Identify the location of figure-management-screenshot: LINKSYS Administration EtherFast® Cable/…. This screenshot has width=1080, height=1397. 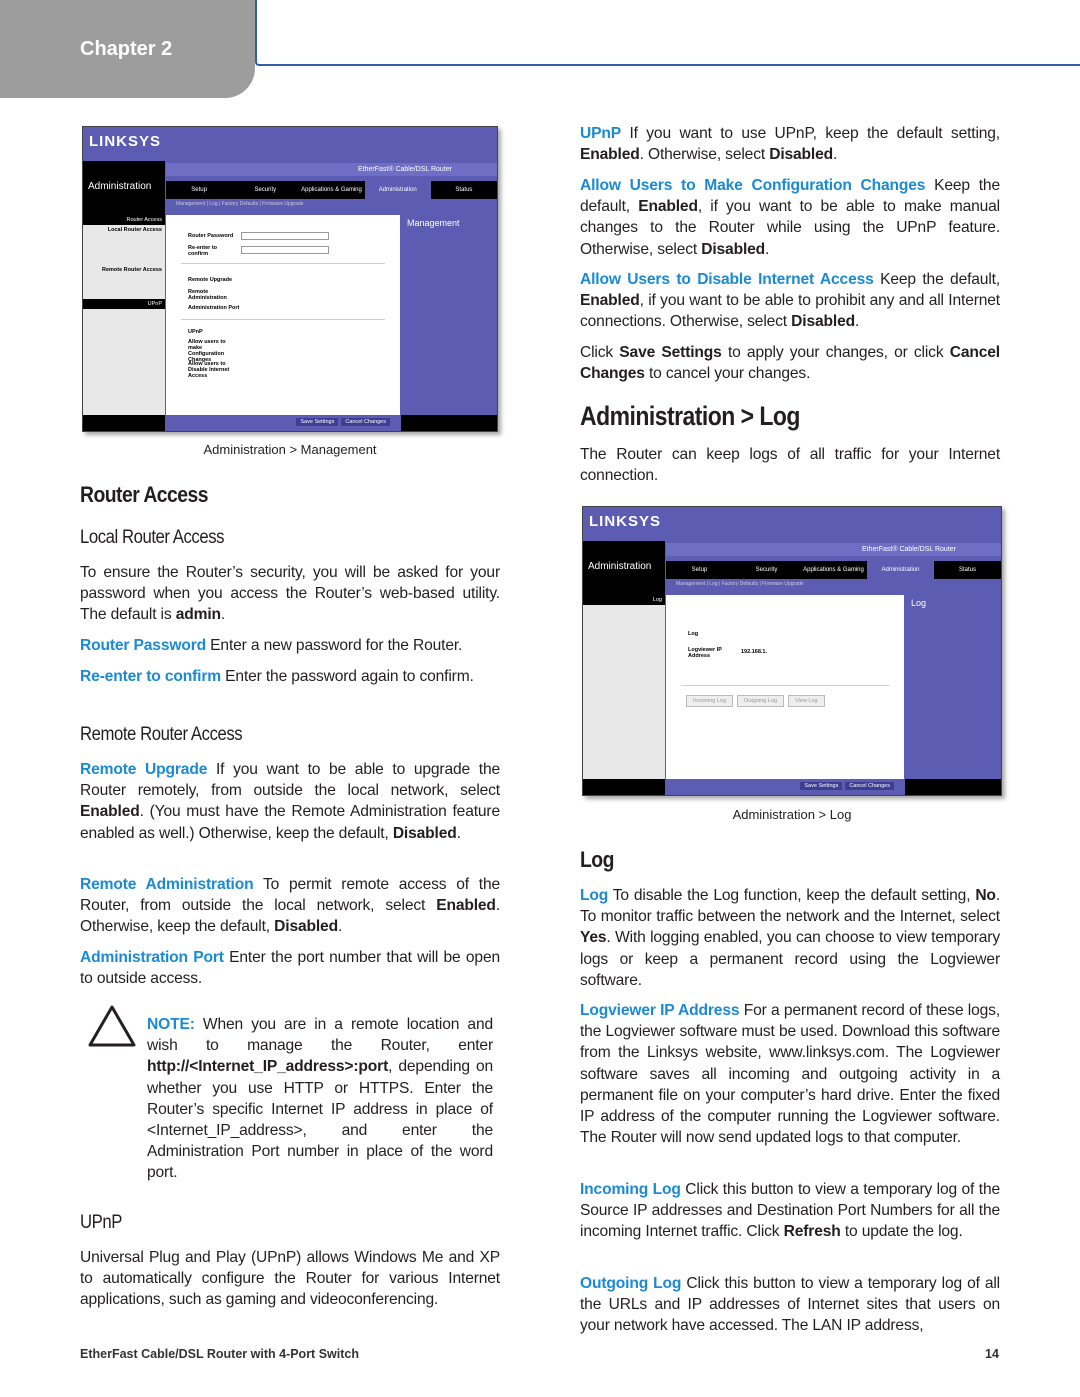
(290, 279).